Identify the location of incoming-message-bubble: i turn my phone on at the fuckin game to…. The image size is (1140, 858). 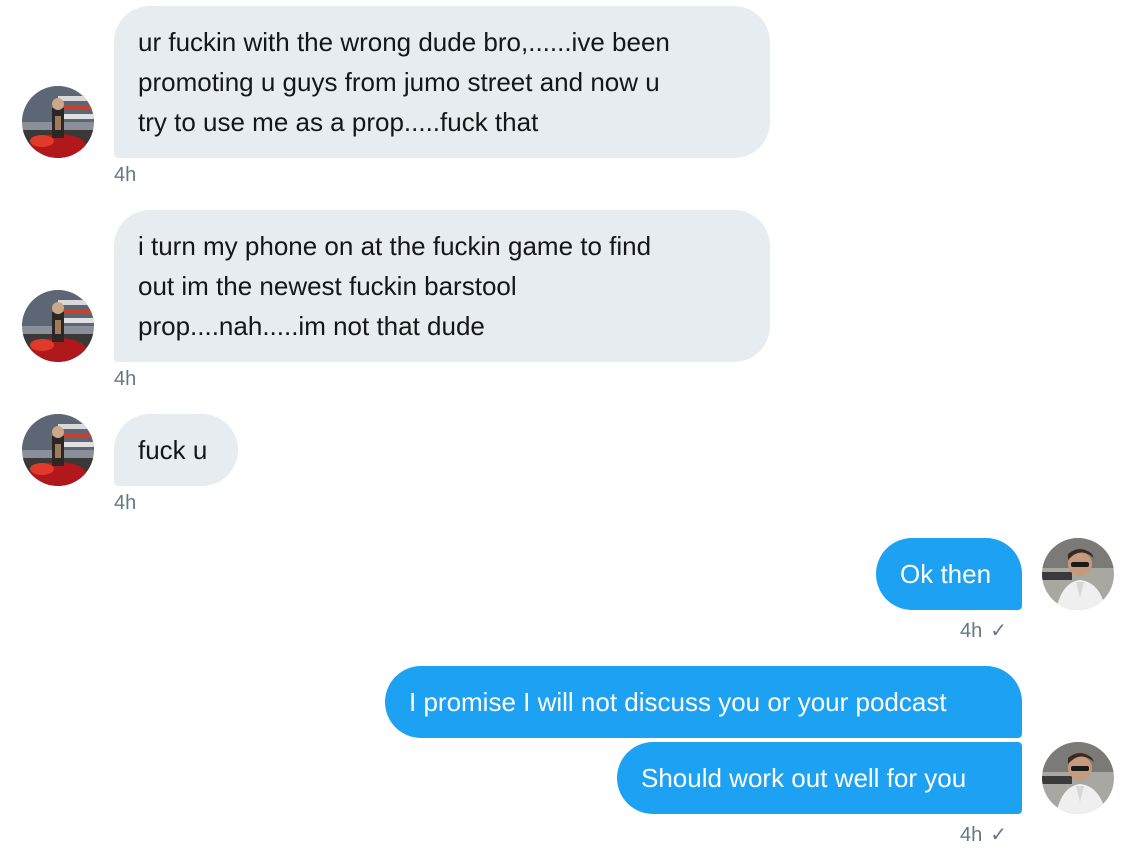
(442, 286).